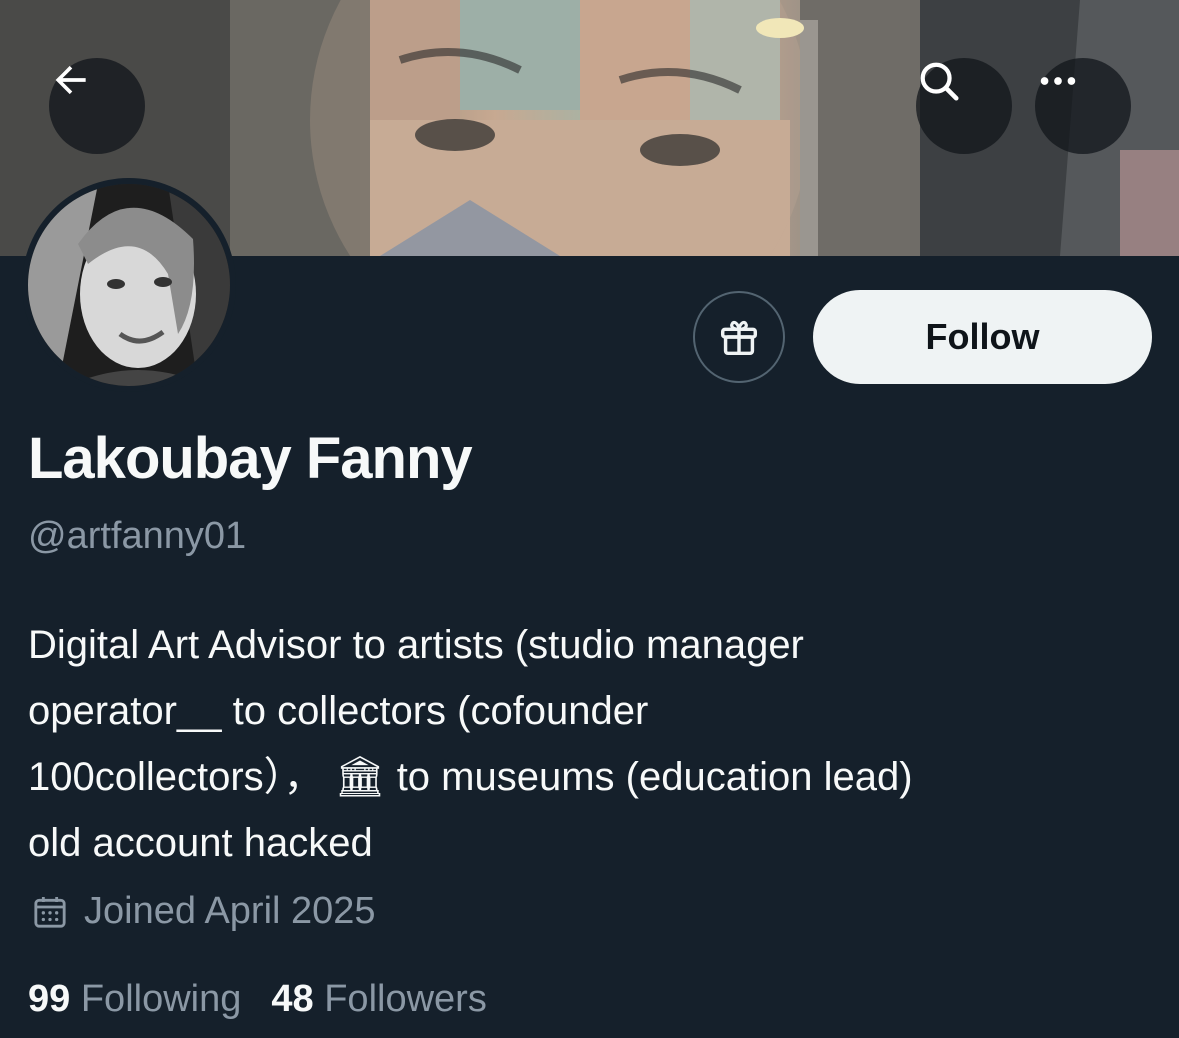 The image size is (1179, 1038). I want to click on back-button, so click(97, 106).